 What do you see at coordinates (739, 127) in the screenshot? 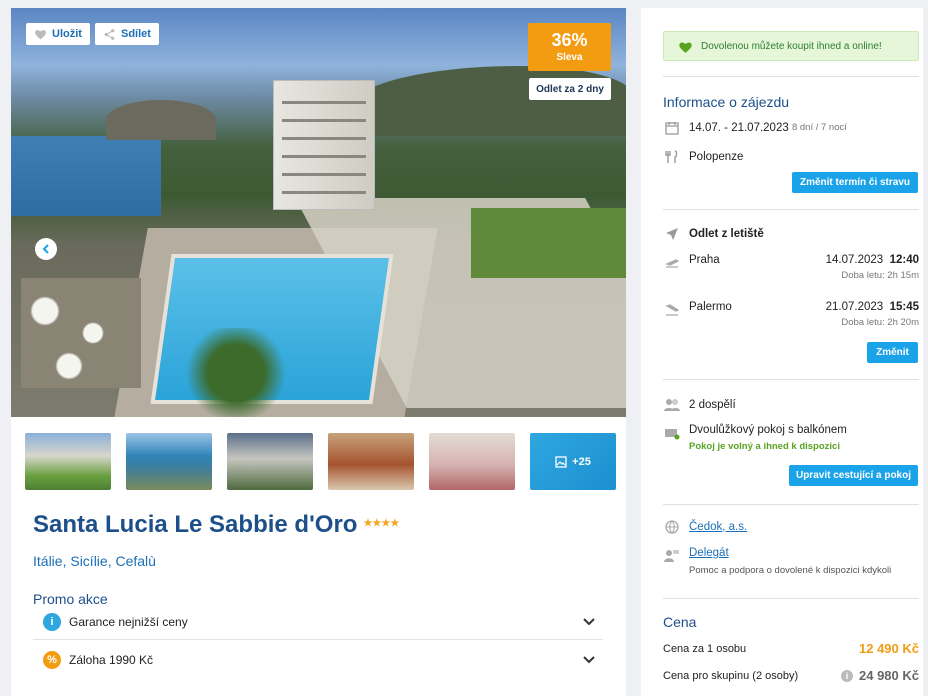
I see `trip-dates-value: 14.07. - 21.07.2023` at bounding box center [739, 127].